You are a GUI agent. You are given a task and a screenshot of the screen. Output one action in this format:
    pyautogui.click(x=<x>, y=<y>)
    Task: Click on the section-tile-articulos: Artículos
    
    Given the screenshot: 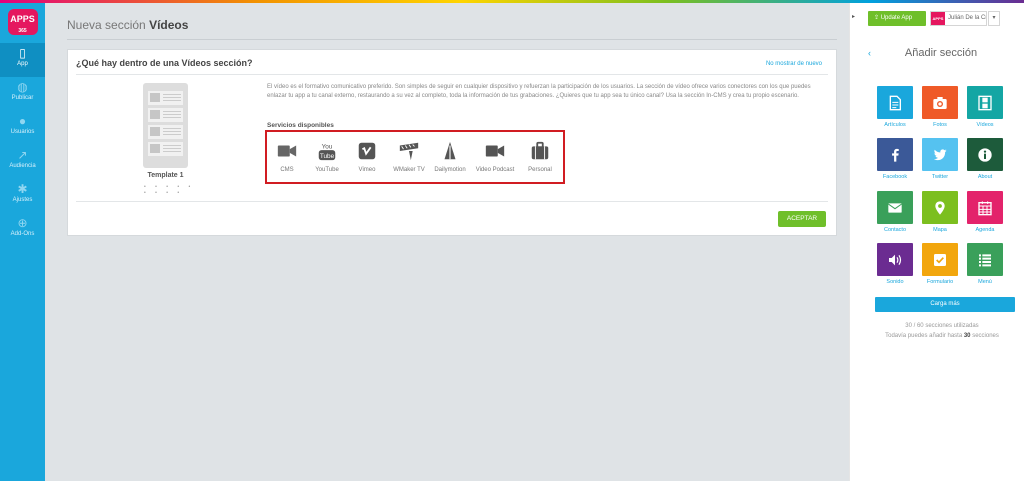 What is the action you would take?
    pyautogui.click(x=895, y=109)
    